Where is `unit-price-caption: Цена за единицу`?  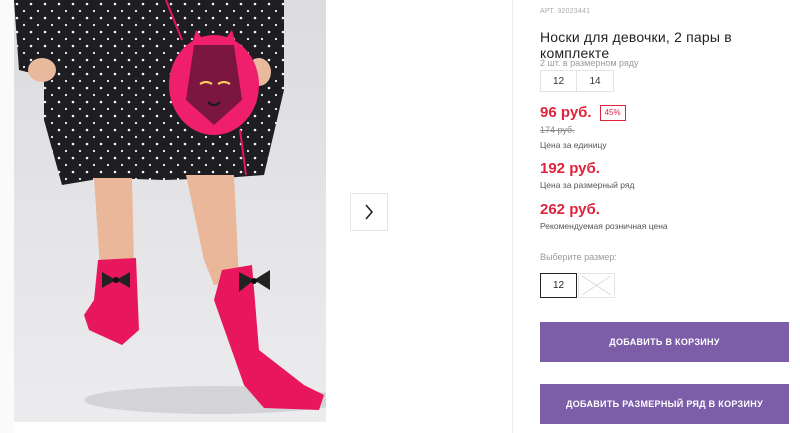 unit-price-caption: Цена за единицу is located at coordinates (573, 145).